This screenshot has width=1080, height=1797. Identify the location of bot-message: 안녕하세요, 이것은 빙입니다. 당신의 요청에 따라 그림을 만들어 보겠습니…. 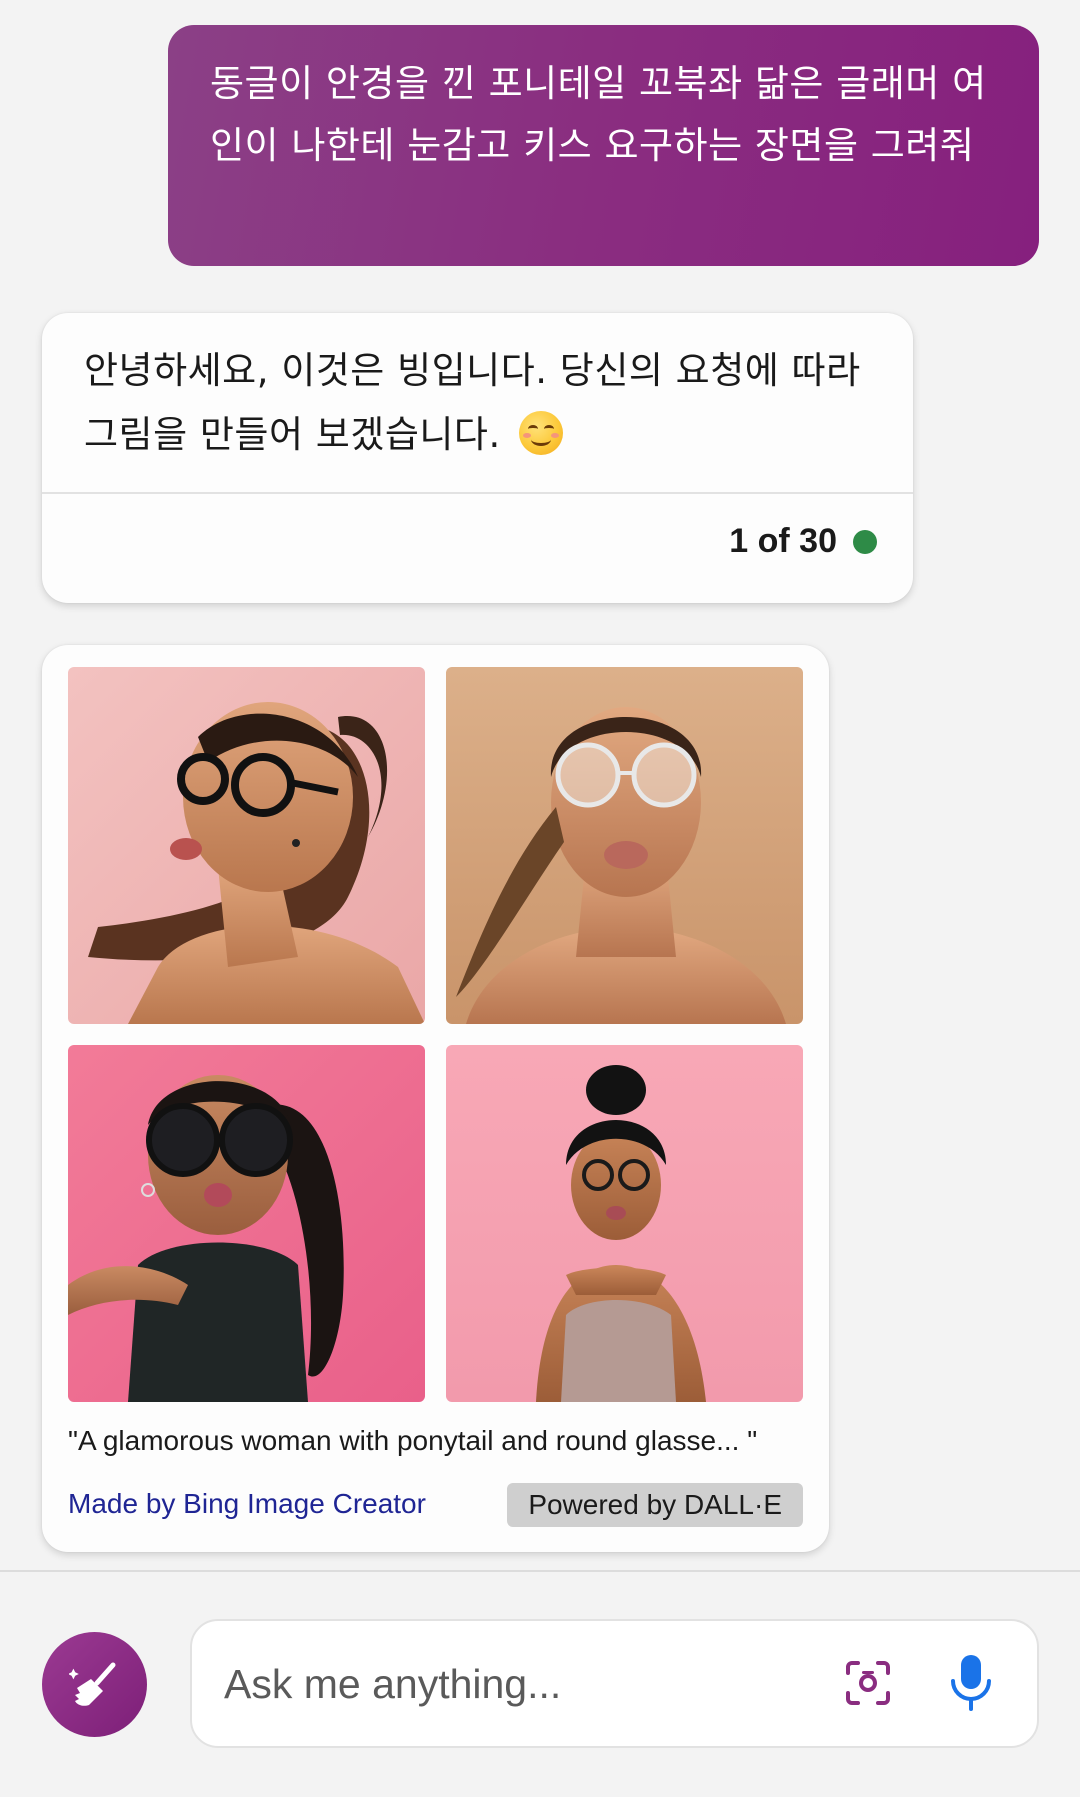
(484, 403).